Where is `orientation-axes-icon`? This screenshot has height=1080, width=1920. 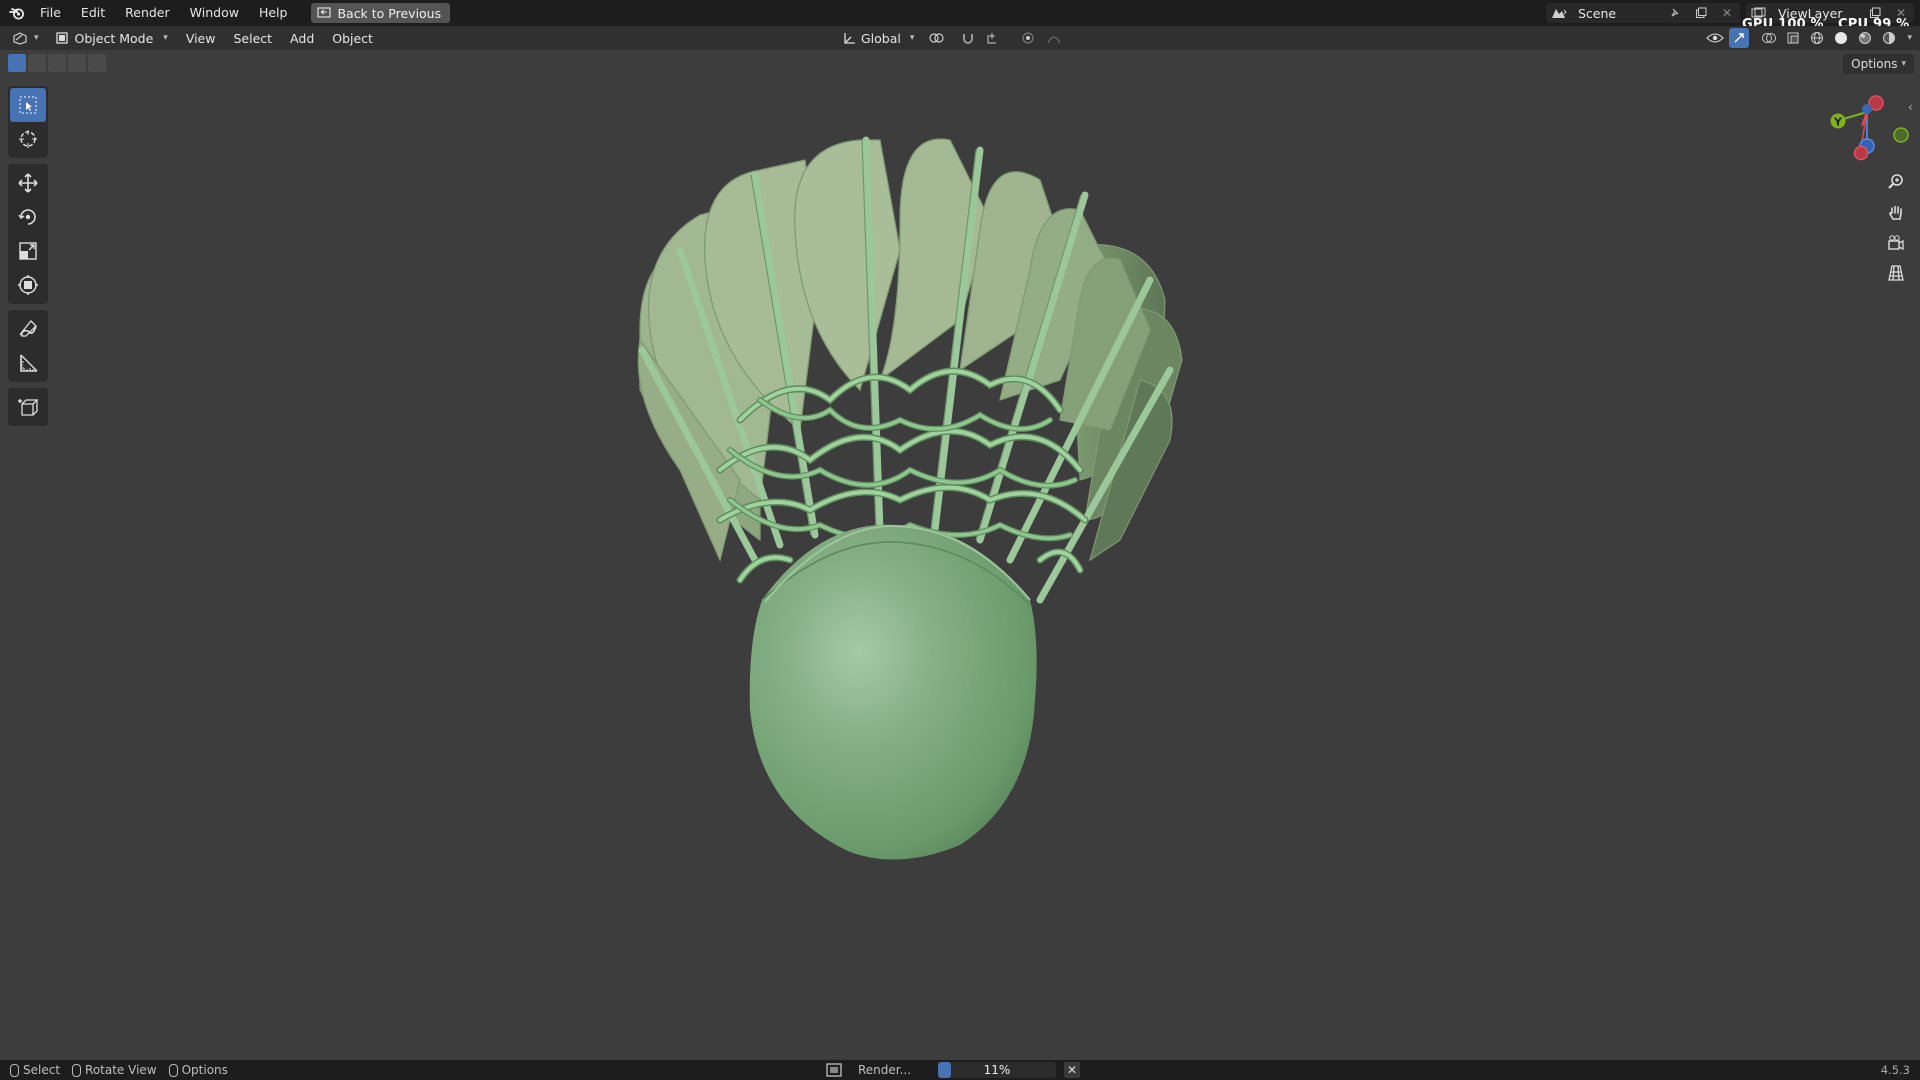 orientation-axes-icon is located at coordinates (849, 38).